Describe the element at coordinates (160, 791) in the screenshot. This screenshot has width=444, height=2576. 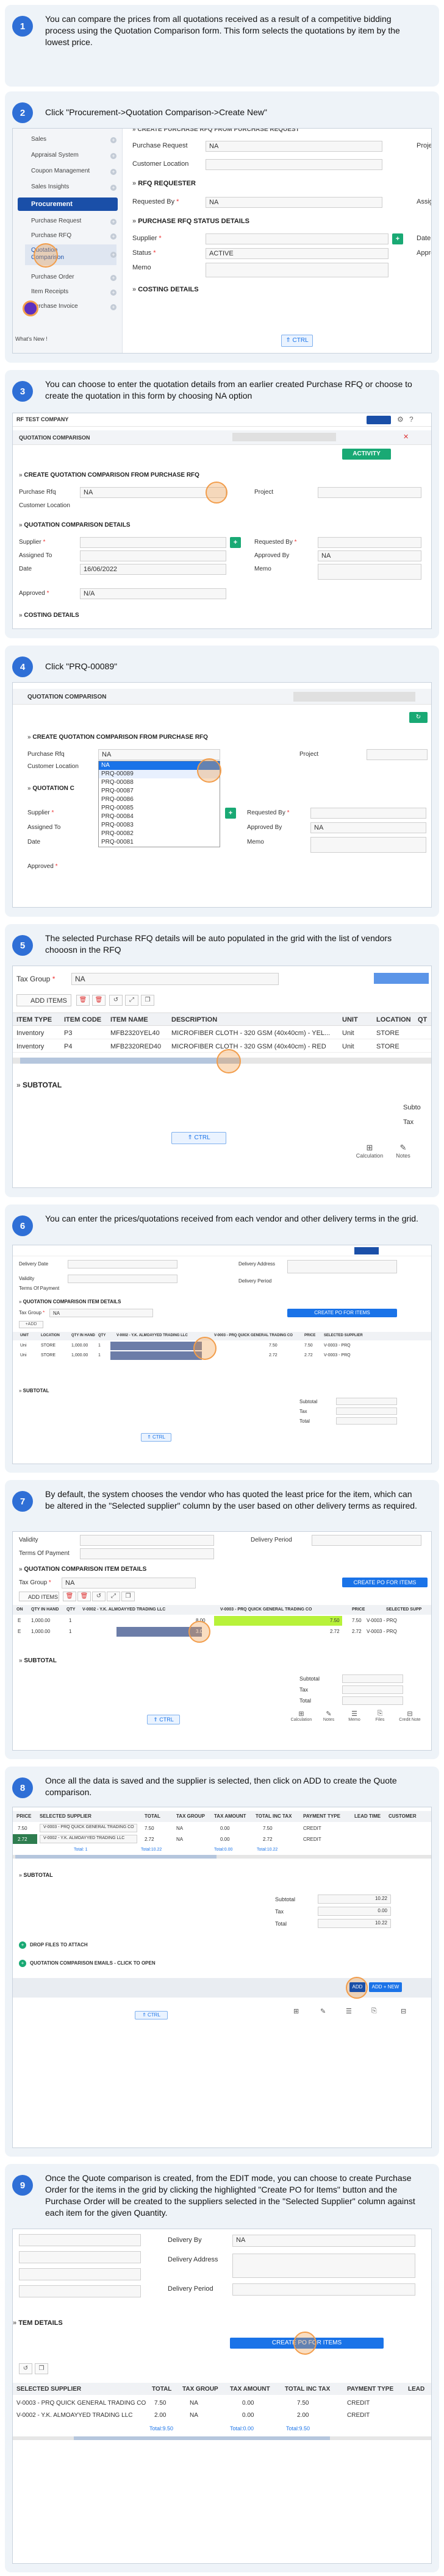
I see `option-prq-00087: PRQ-00087` at that location.